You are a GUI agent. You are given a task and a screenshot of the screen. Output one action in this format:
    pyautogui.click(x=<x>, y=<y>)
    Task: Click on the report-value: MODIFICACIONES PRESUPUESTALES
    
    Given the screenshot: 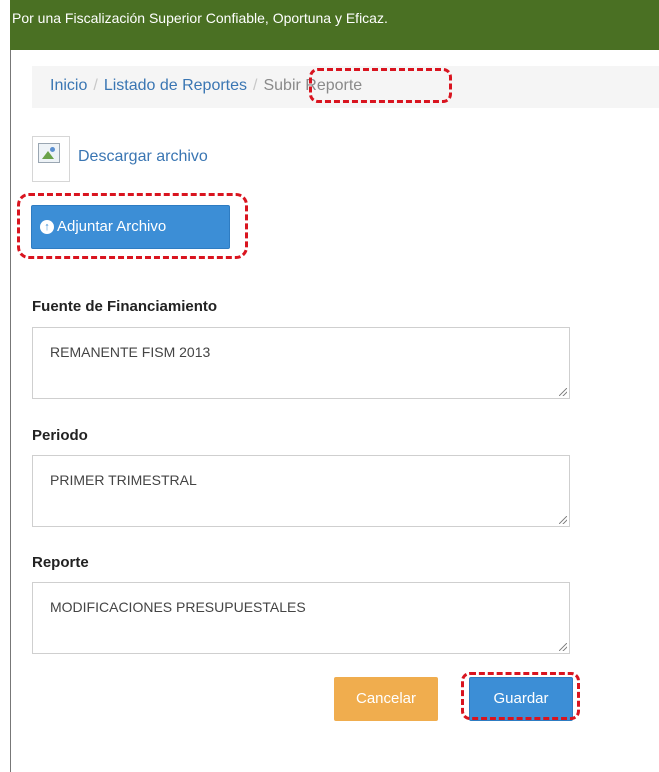 What is the action you would take?
    pyautogui.click(x=178, y=607)
    